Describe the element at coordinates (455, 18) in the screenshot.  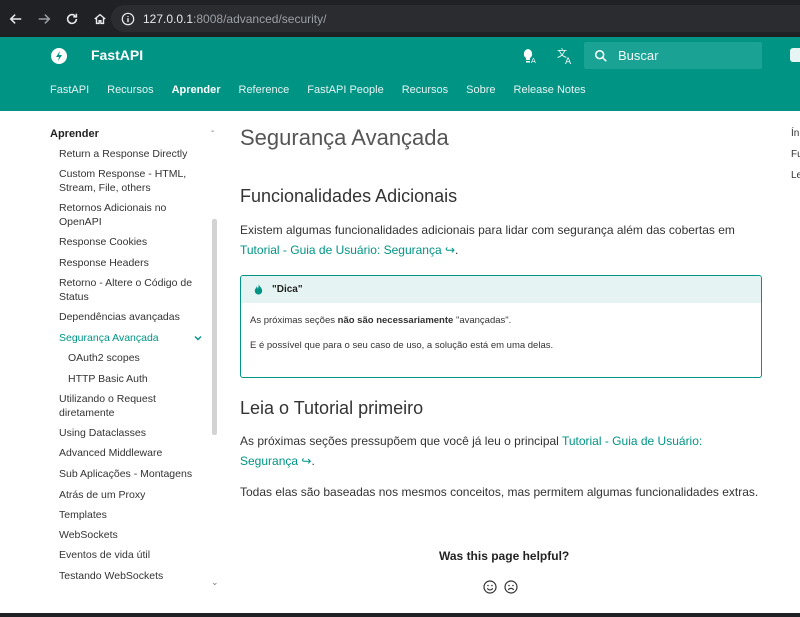
I see `address-bar: 127.0.0.1:8008/advanced/security/` at that location.